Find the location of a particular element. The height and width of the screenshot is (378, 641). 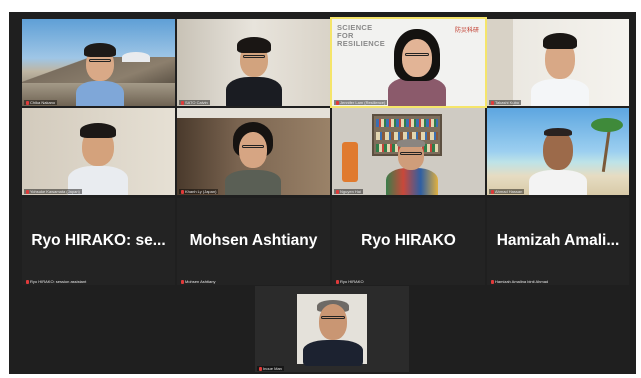

video-tile-p5: Yohsuke Kawamata (Japan) is located at coordinates (98, 151).